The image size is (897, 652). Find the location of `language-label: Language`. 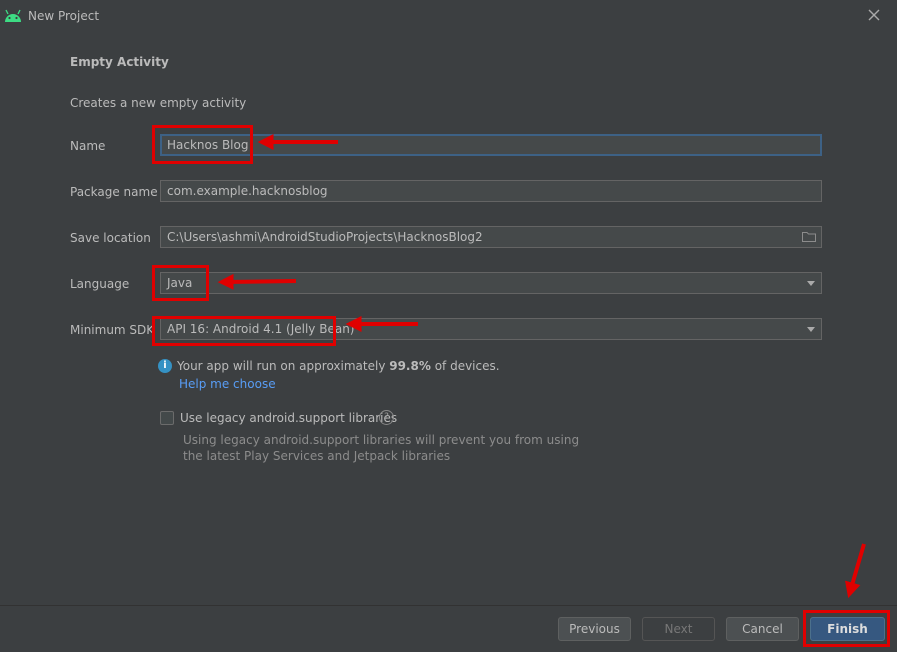

language-label: Language is located at coordinates (100, 284).